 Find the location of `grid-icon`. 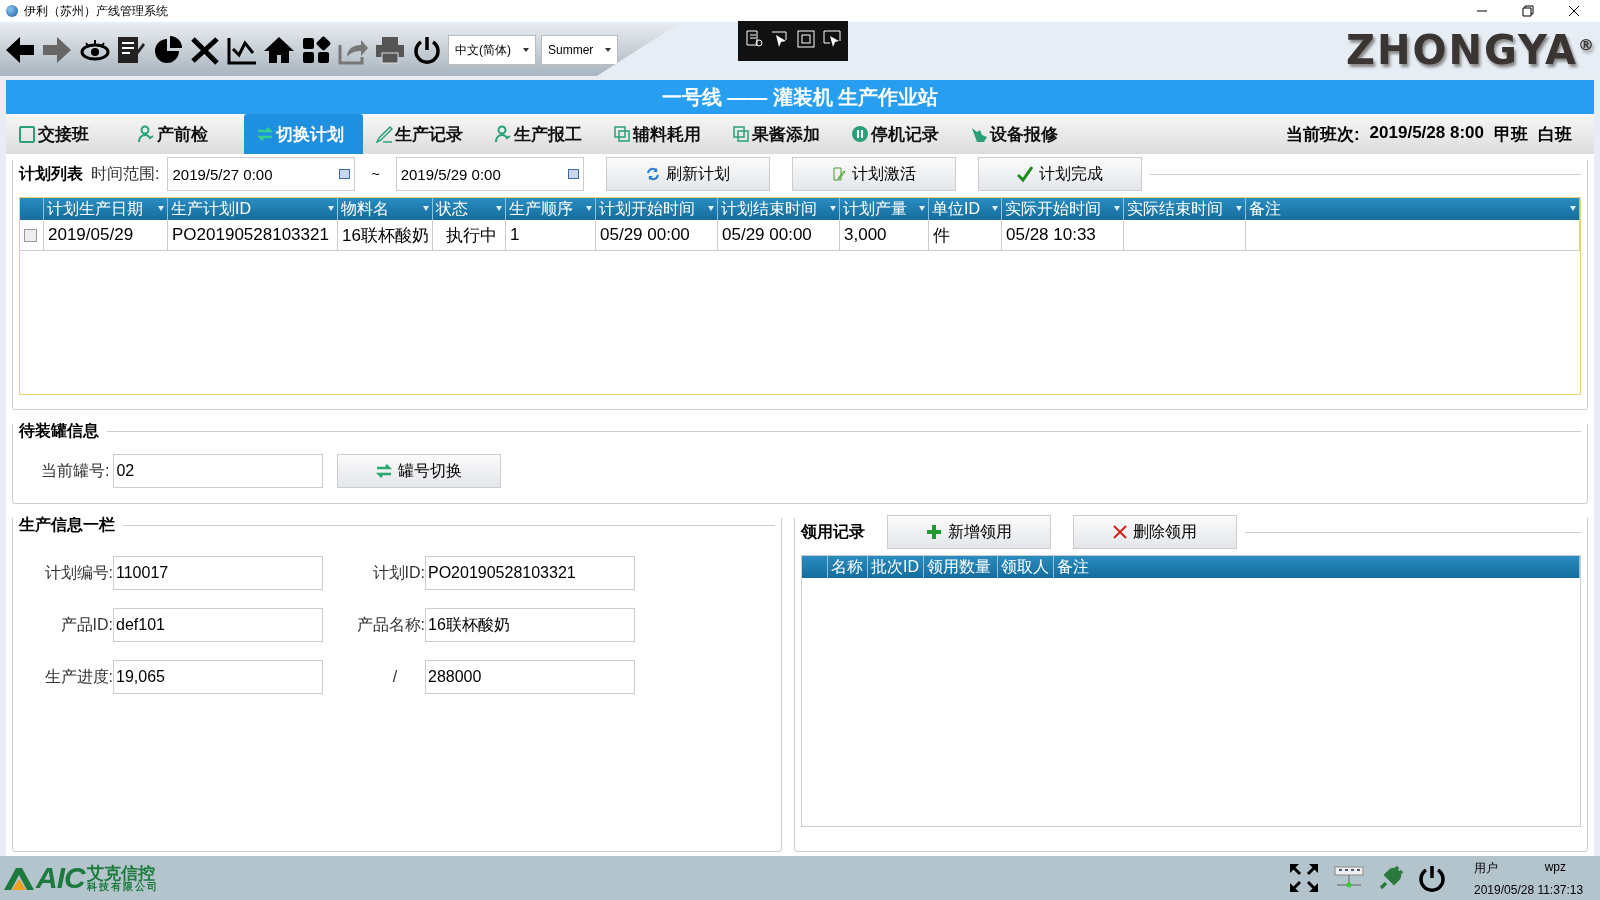

grid-icon is located at coordinates (316, 50).